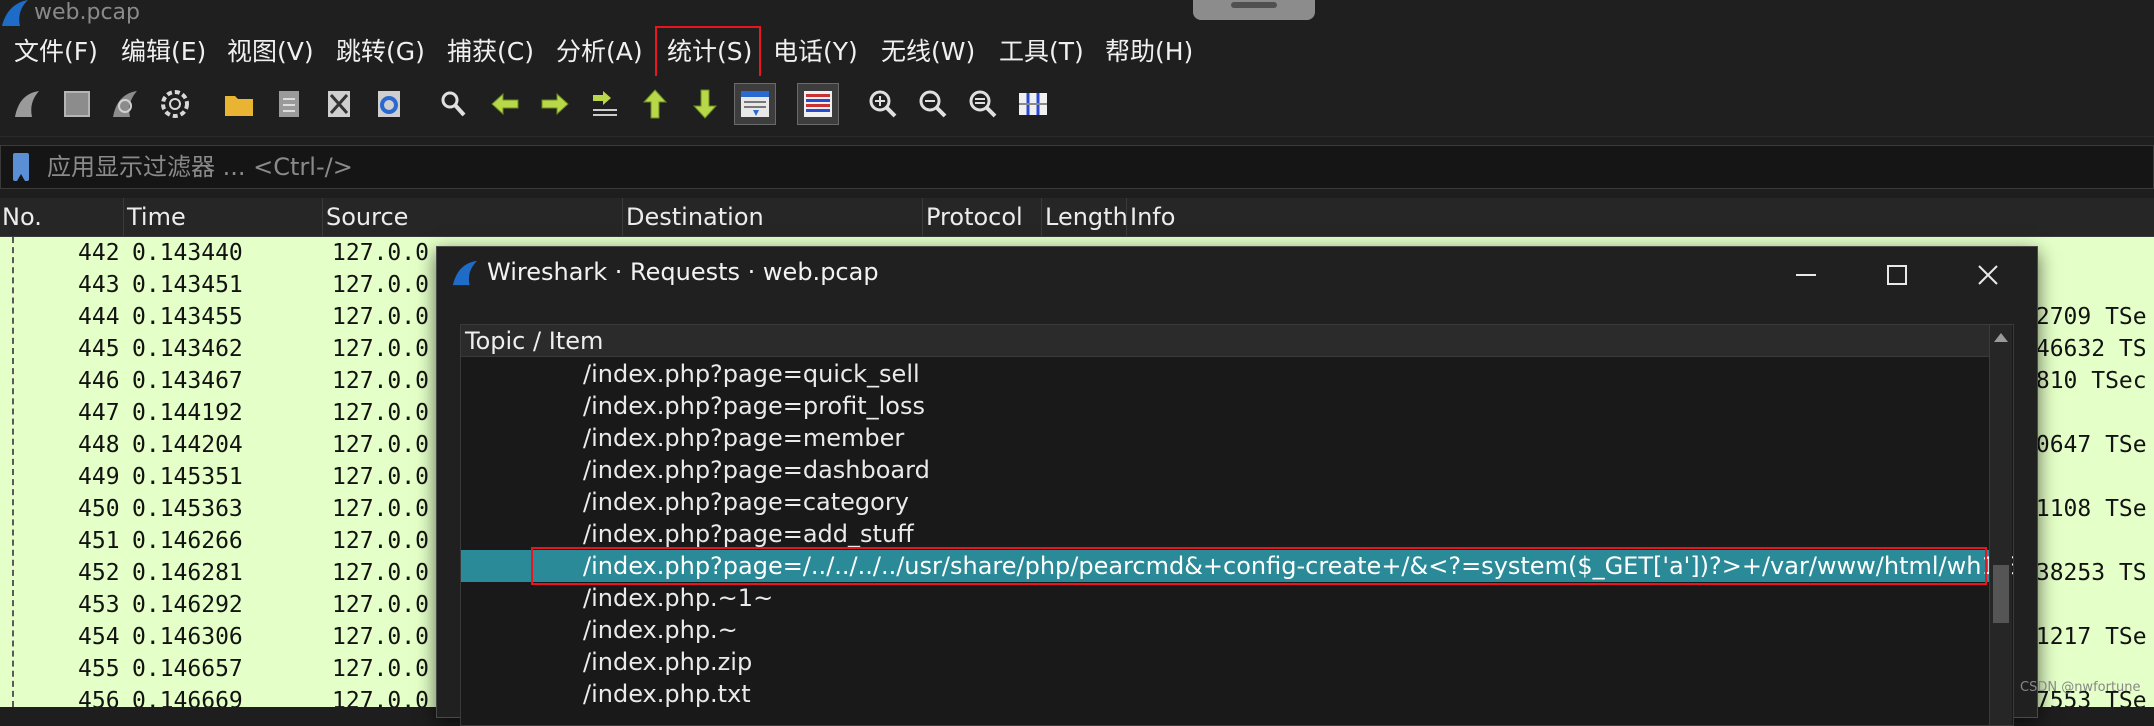 Image resolution: width=2154 pixels, height=726 pixels. What do you see at coordinates (983, 217) in the screenshot?
I see `column-header-protocol: Protocol` at bounding box center [983, 217].